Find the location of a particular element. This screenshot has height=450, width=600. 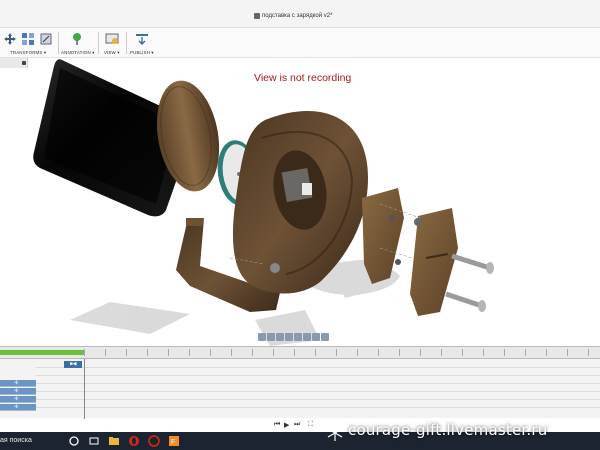

timeline-ticks is located at coordinates (342, 353).